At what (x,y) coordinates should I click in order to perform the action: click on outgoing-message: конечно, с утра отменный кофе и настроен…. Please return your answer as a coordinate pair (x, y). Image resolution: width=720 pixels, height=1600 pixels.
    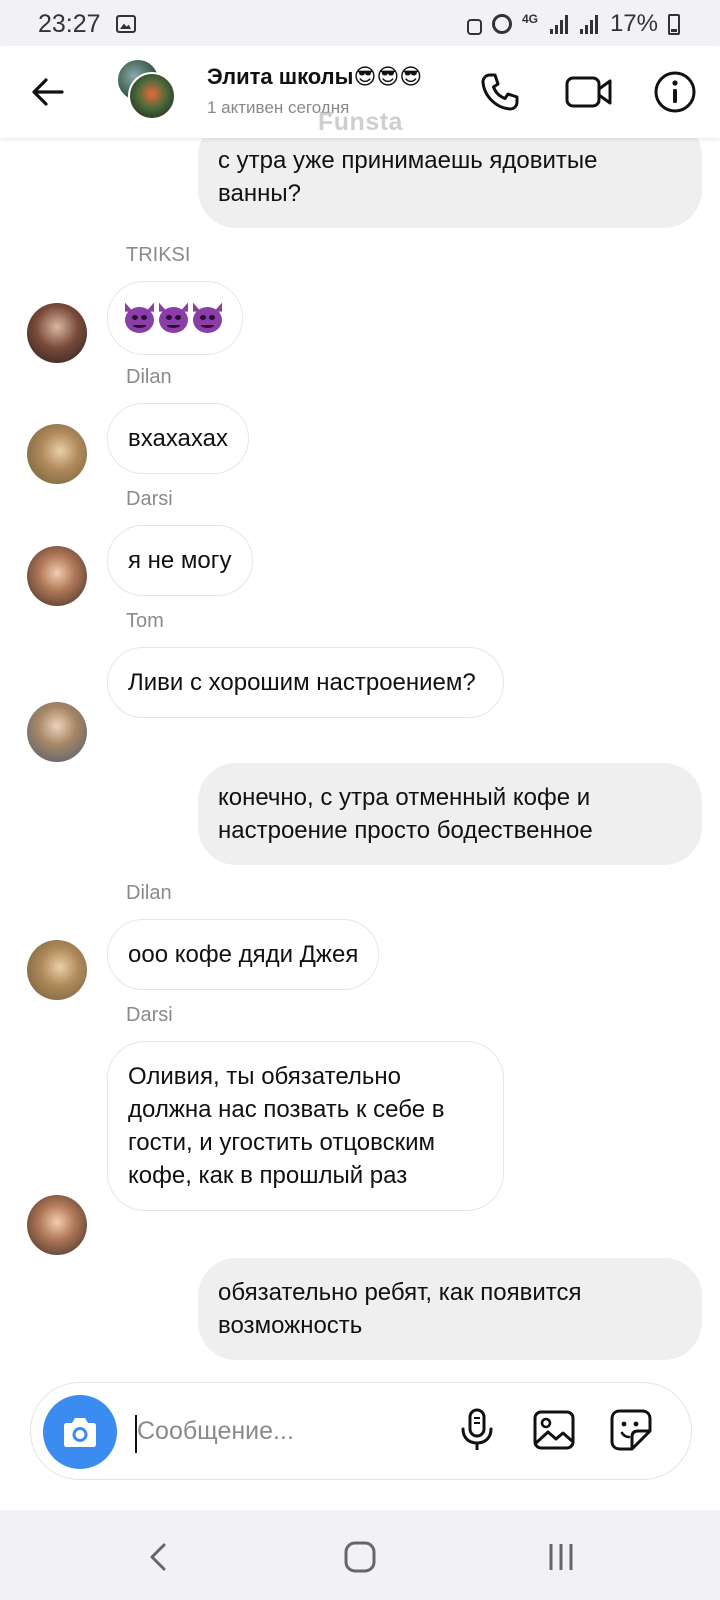
    Looking at the image, I should click on (450, 814).